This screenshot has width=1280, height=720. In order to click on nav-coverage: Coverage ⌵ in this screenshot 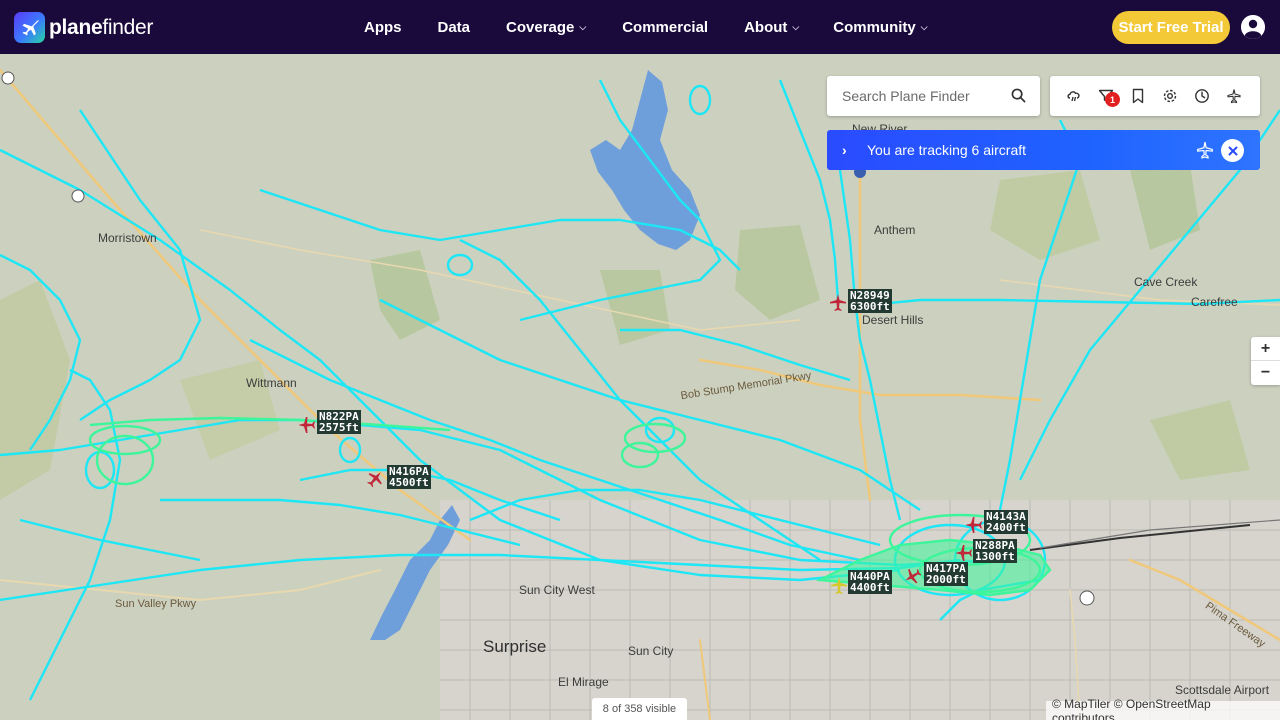, I will do `click(546, 27)`.